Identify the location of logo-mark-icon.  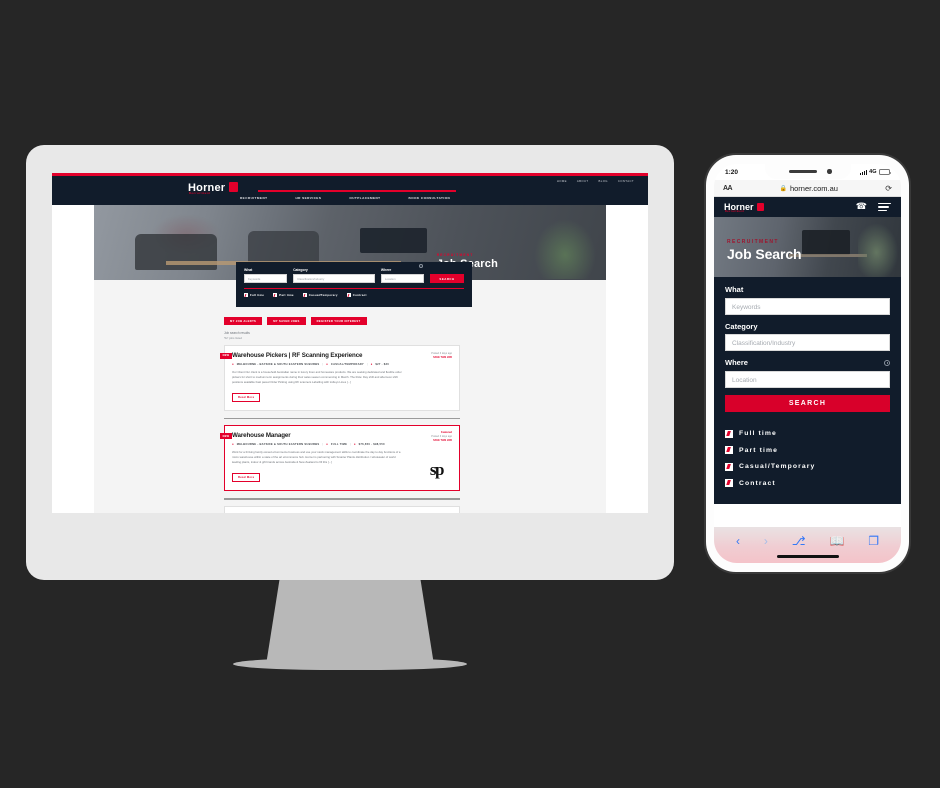
(760, 207).